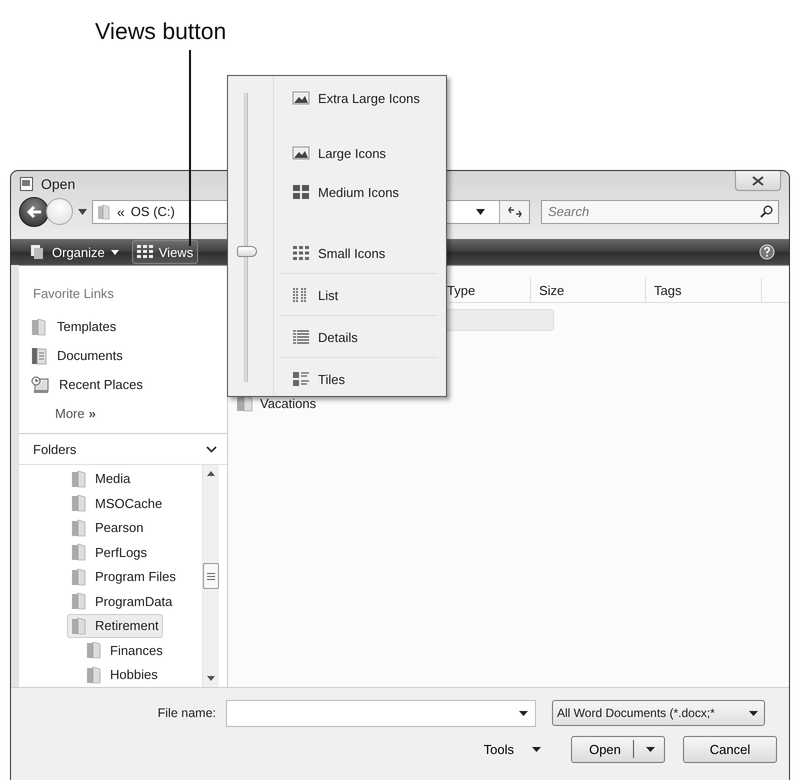 Image resolution: width=800 pixels, height=780 pixels. Describe the element at coordinates (122, 674) in the screenshot. I see `folder-tree-item: Hobbies` at that location.